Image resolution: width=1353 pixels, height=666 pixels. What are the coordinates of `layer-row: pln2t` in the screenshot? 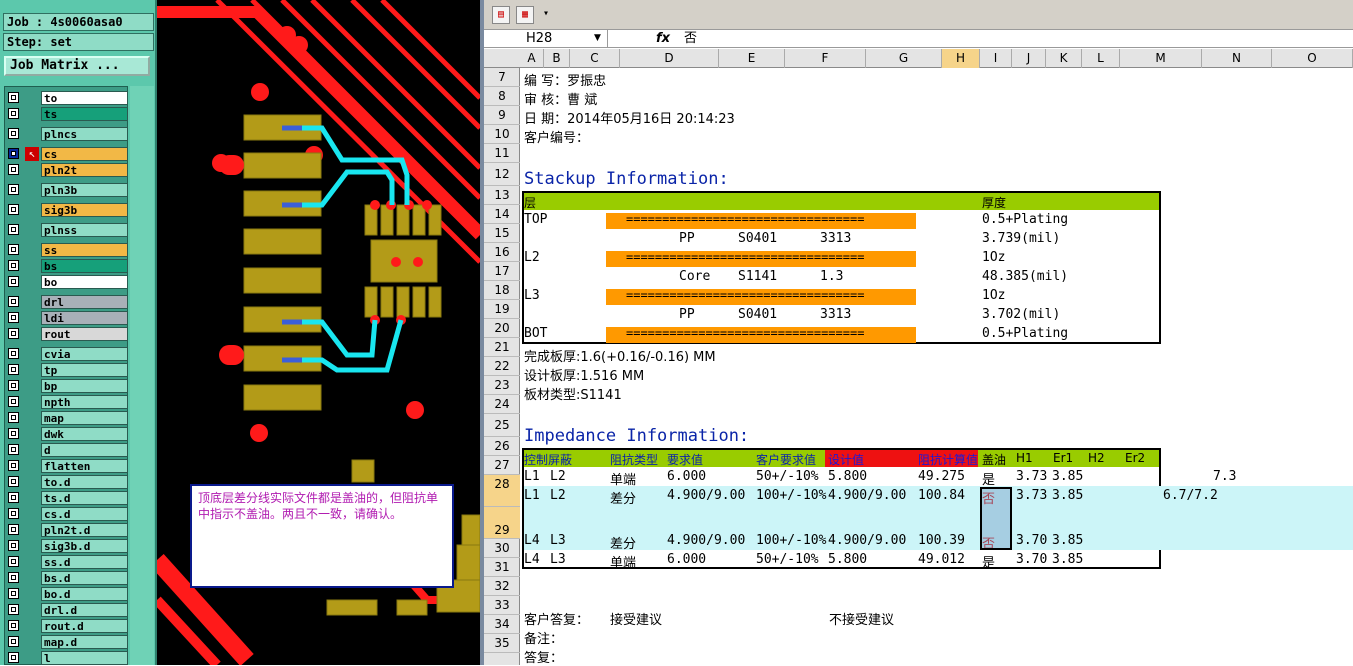 It's located at (67, 170).